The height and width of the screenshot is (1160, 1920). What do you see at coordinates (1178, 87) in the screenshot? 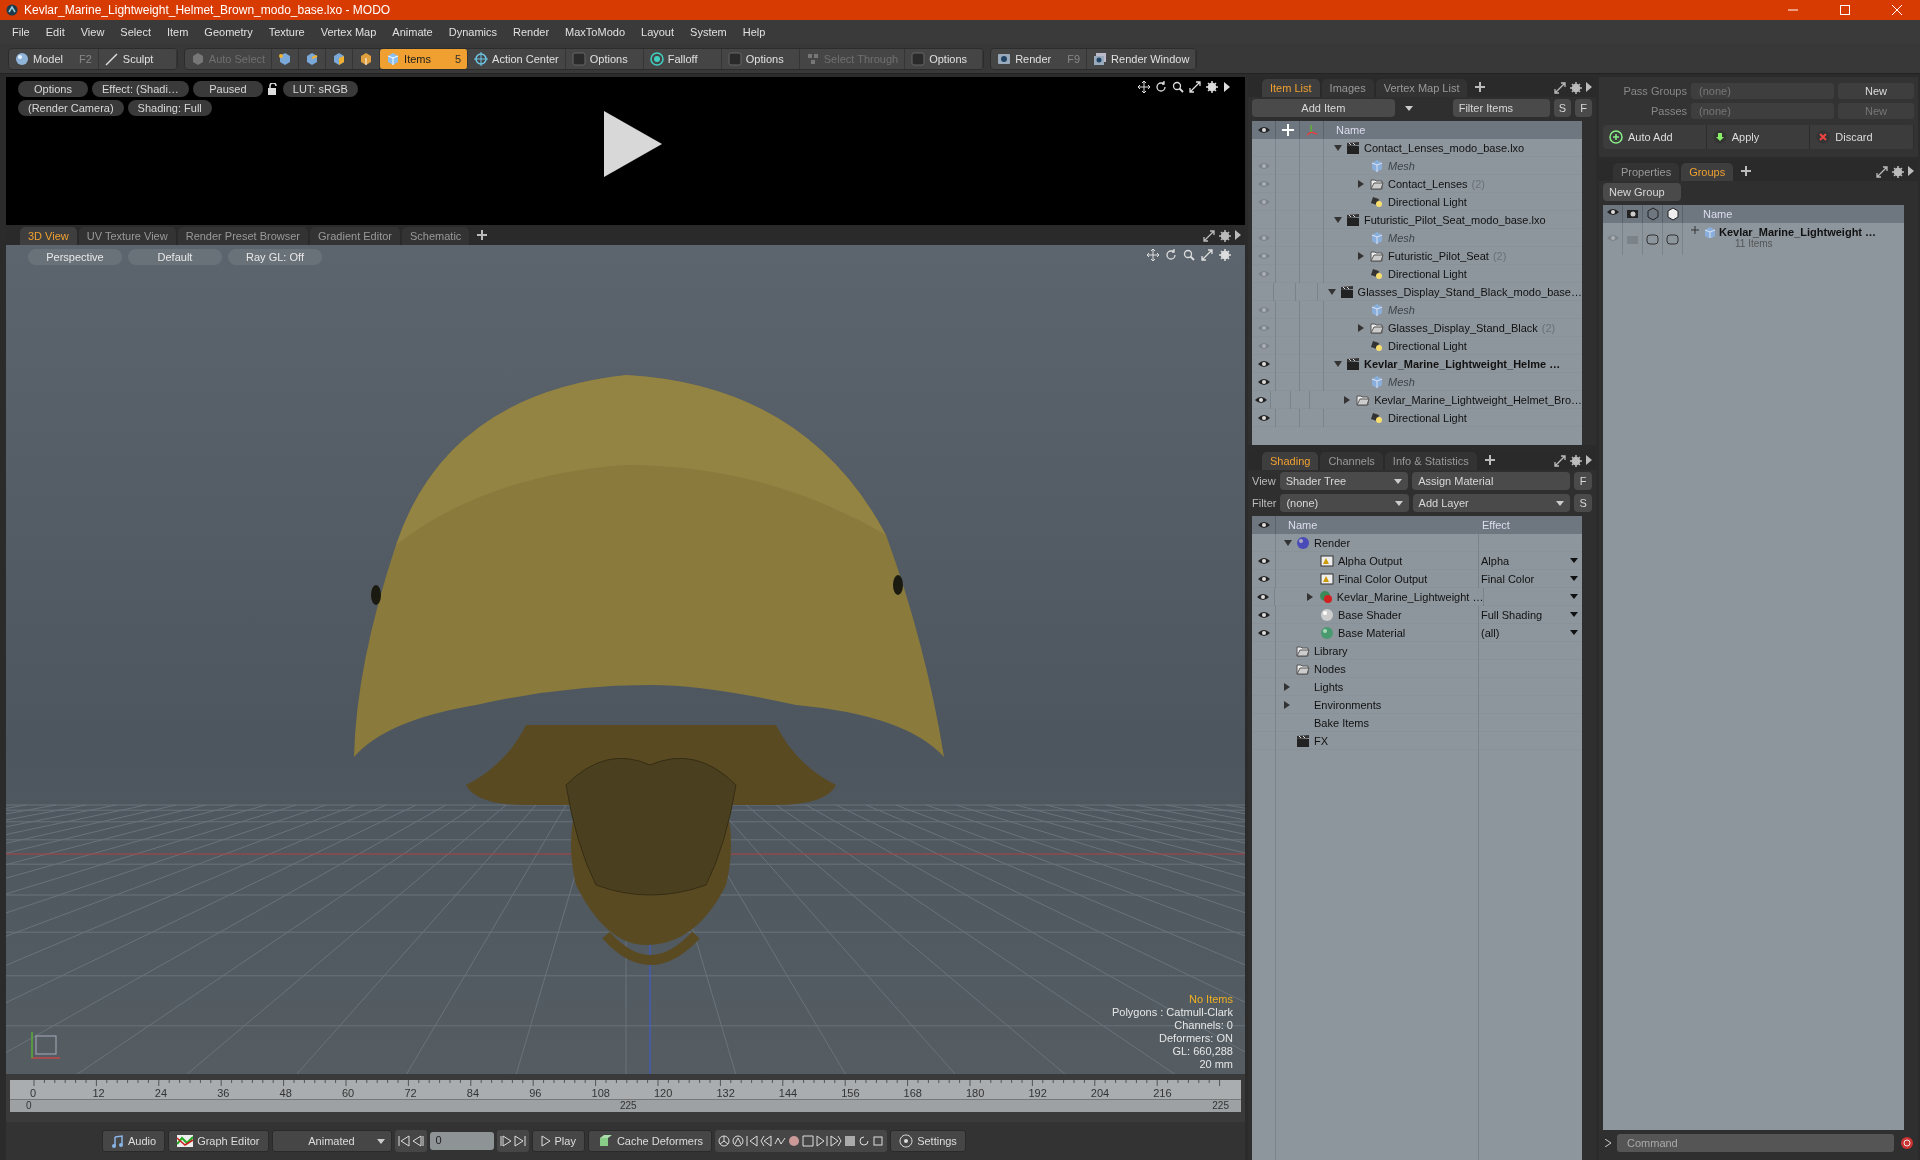
I see `search-icon` at bounding box center [1178, 87].